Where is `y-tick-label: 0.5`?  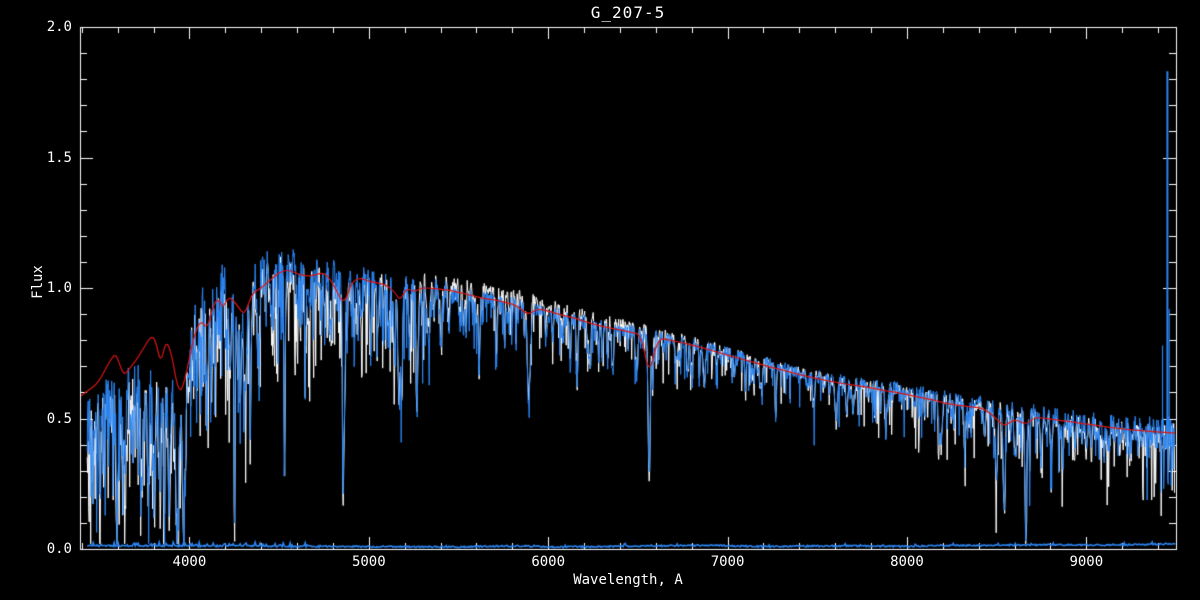
y-tick-label: 0.5 is located at coordinates (59, 418).